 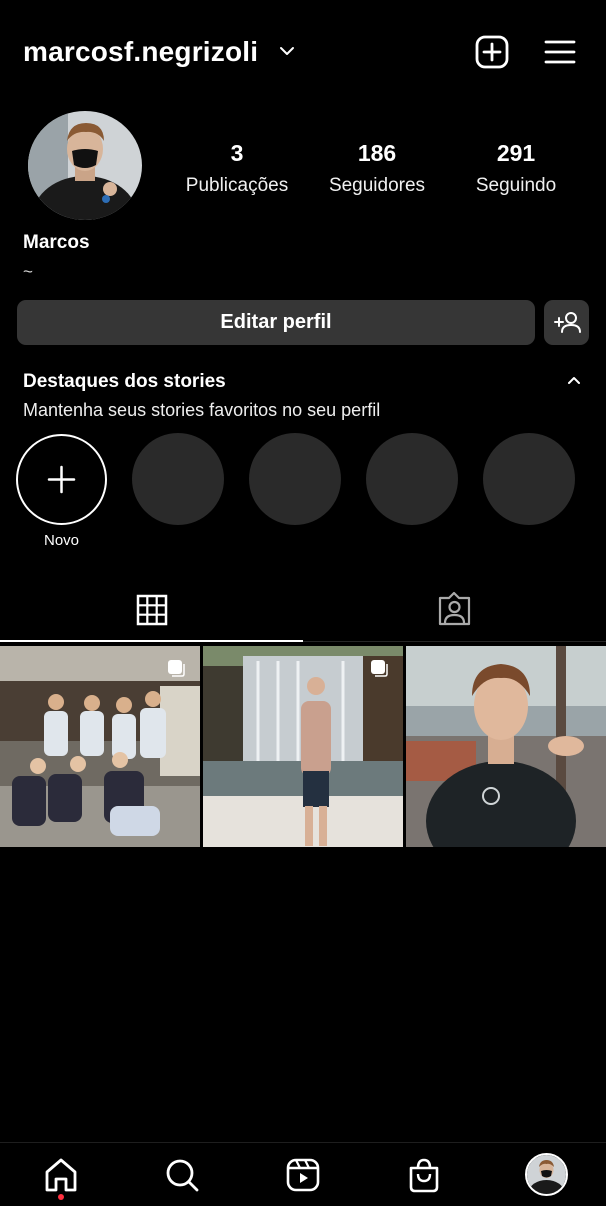 I want to click on following-count: 291 Seguindo, so click(x=516, y=168).